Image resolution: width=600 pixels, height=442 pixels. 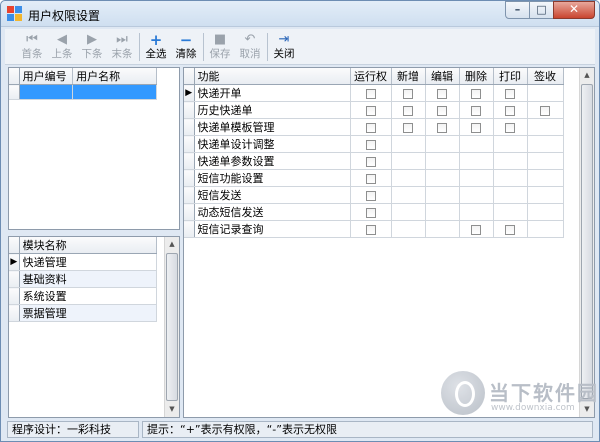 What do you see at coordinates (250, 47) in the screenshot?
I see `cancel-button: ↶ 取消` at bounding box center [250, 47].